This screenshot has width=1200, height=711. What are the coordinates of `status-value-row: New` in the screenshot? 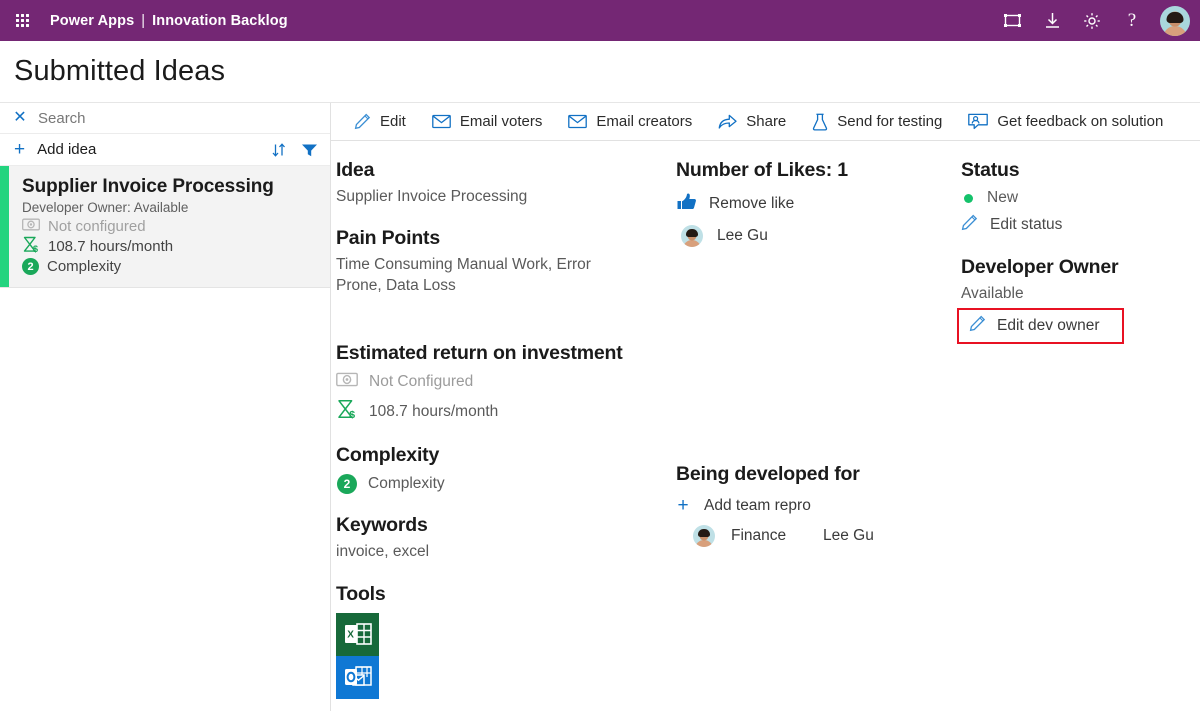 It's located at (1075, 198).